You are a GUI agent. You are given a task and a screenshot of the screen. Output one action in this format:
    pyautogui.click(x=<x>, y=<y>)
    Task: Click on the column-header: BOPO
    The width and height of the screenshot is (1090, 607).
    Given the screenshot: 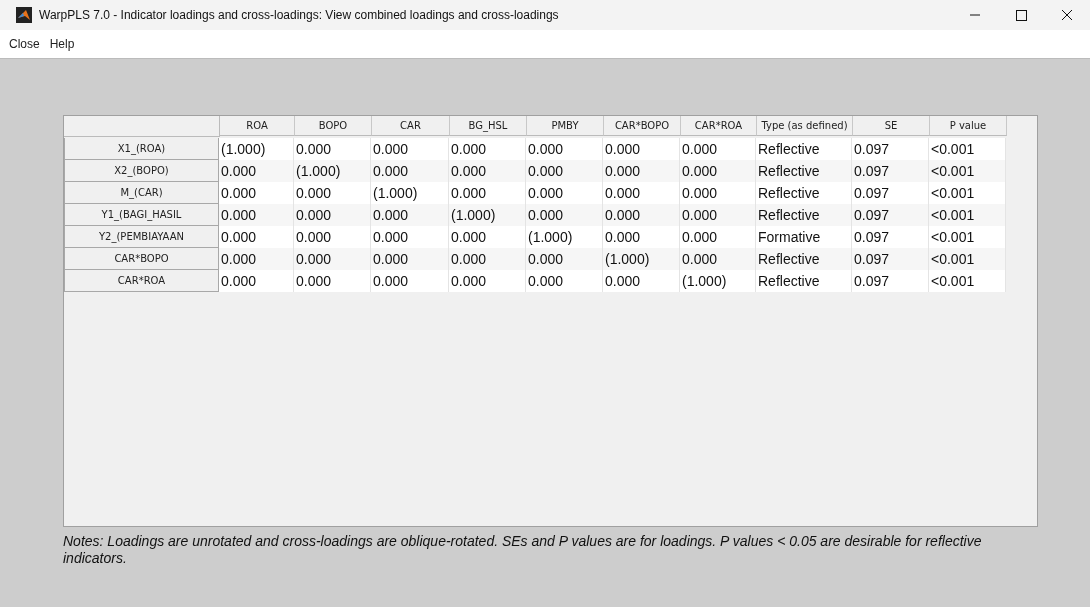 What is the action you would take?
    pyautogui.click(x=333, y=126)
    